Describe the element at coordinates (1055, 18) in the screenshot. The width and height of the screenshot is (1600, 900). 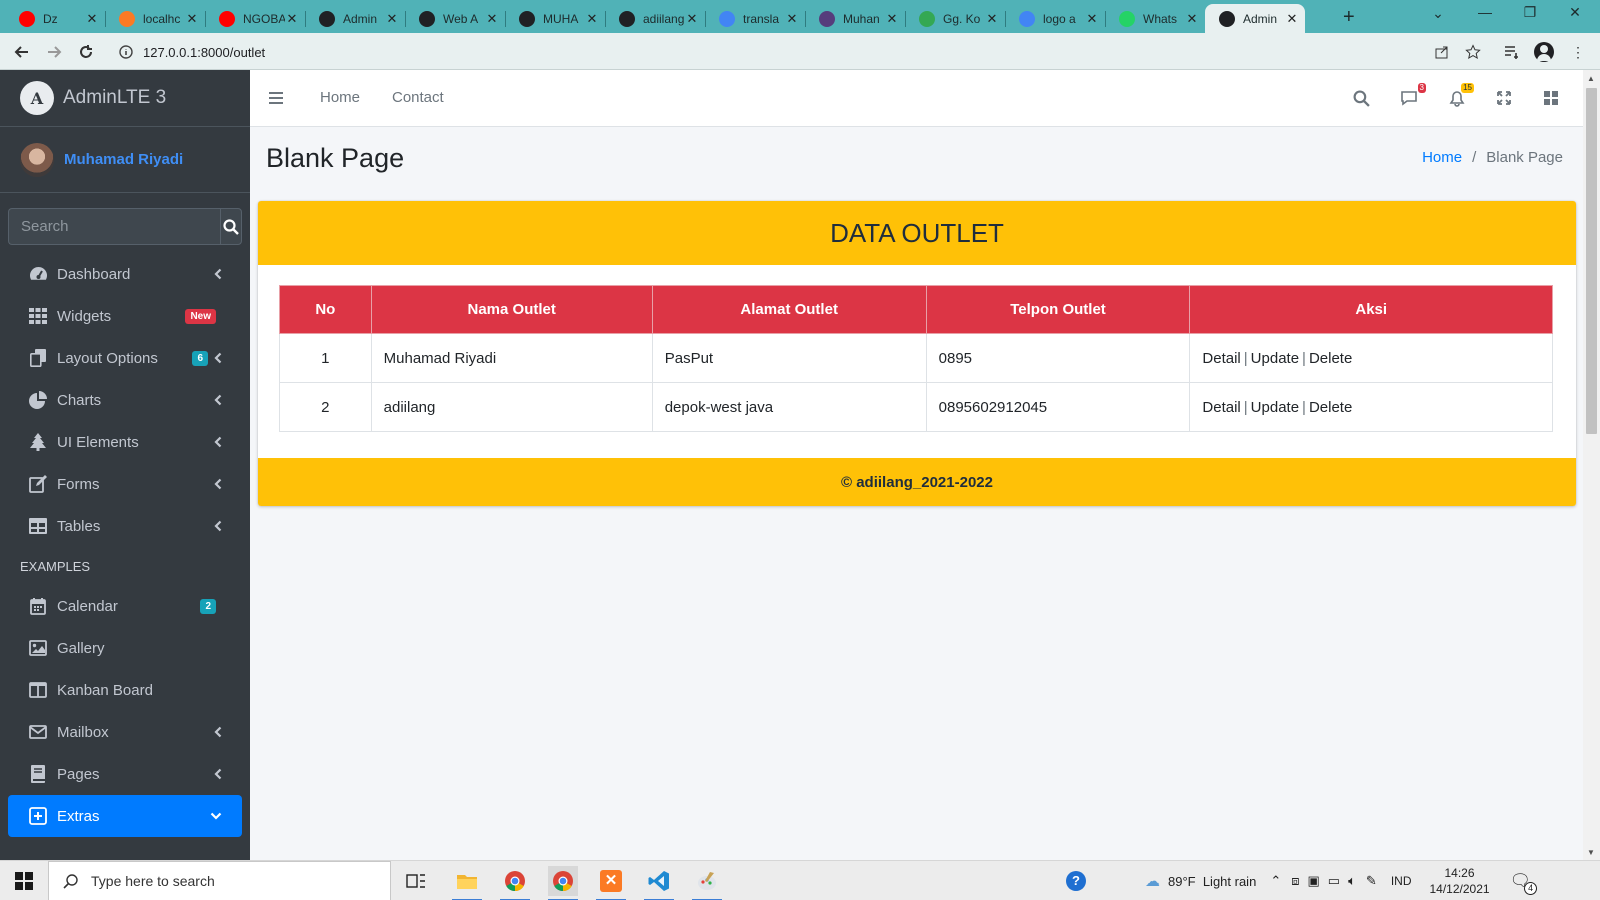
I see `browser-tab: logo a ✕` at that location.